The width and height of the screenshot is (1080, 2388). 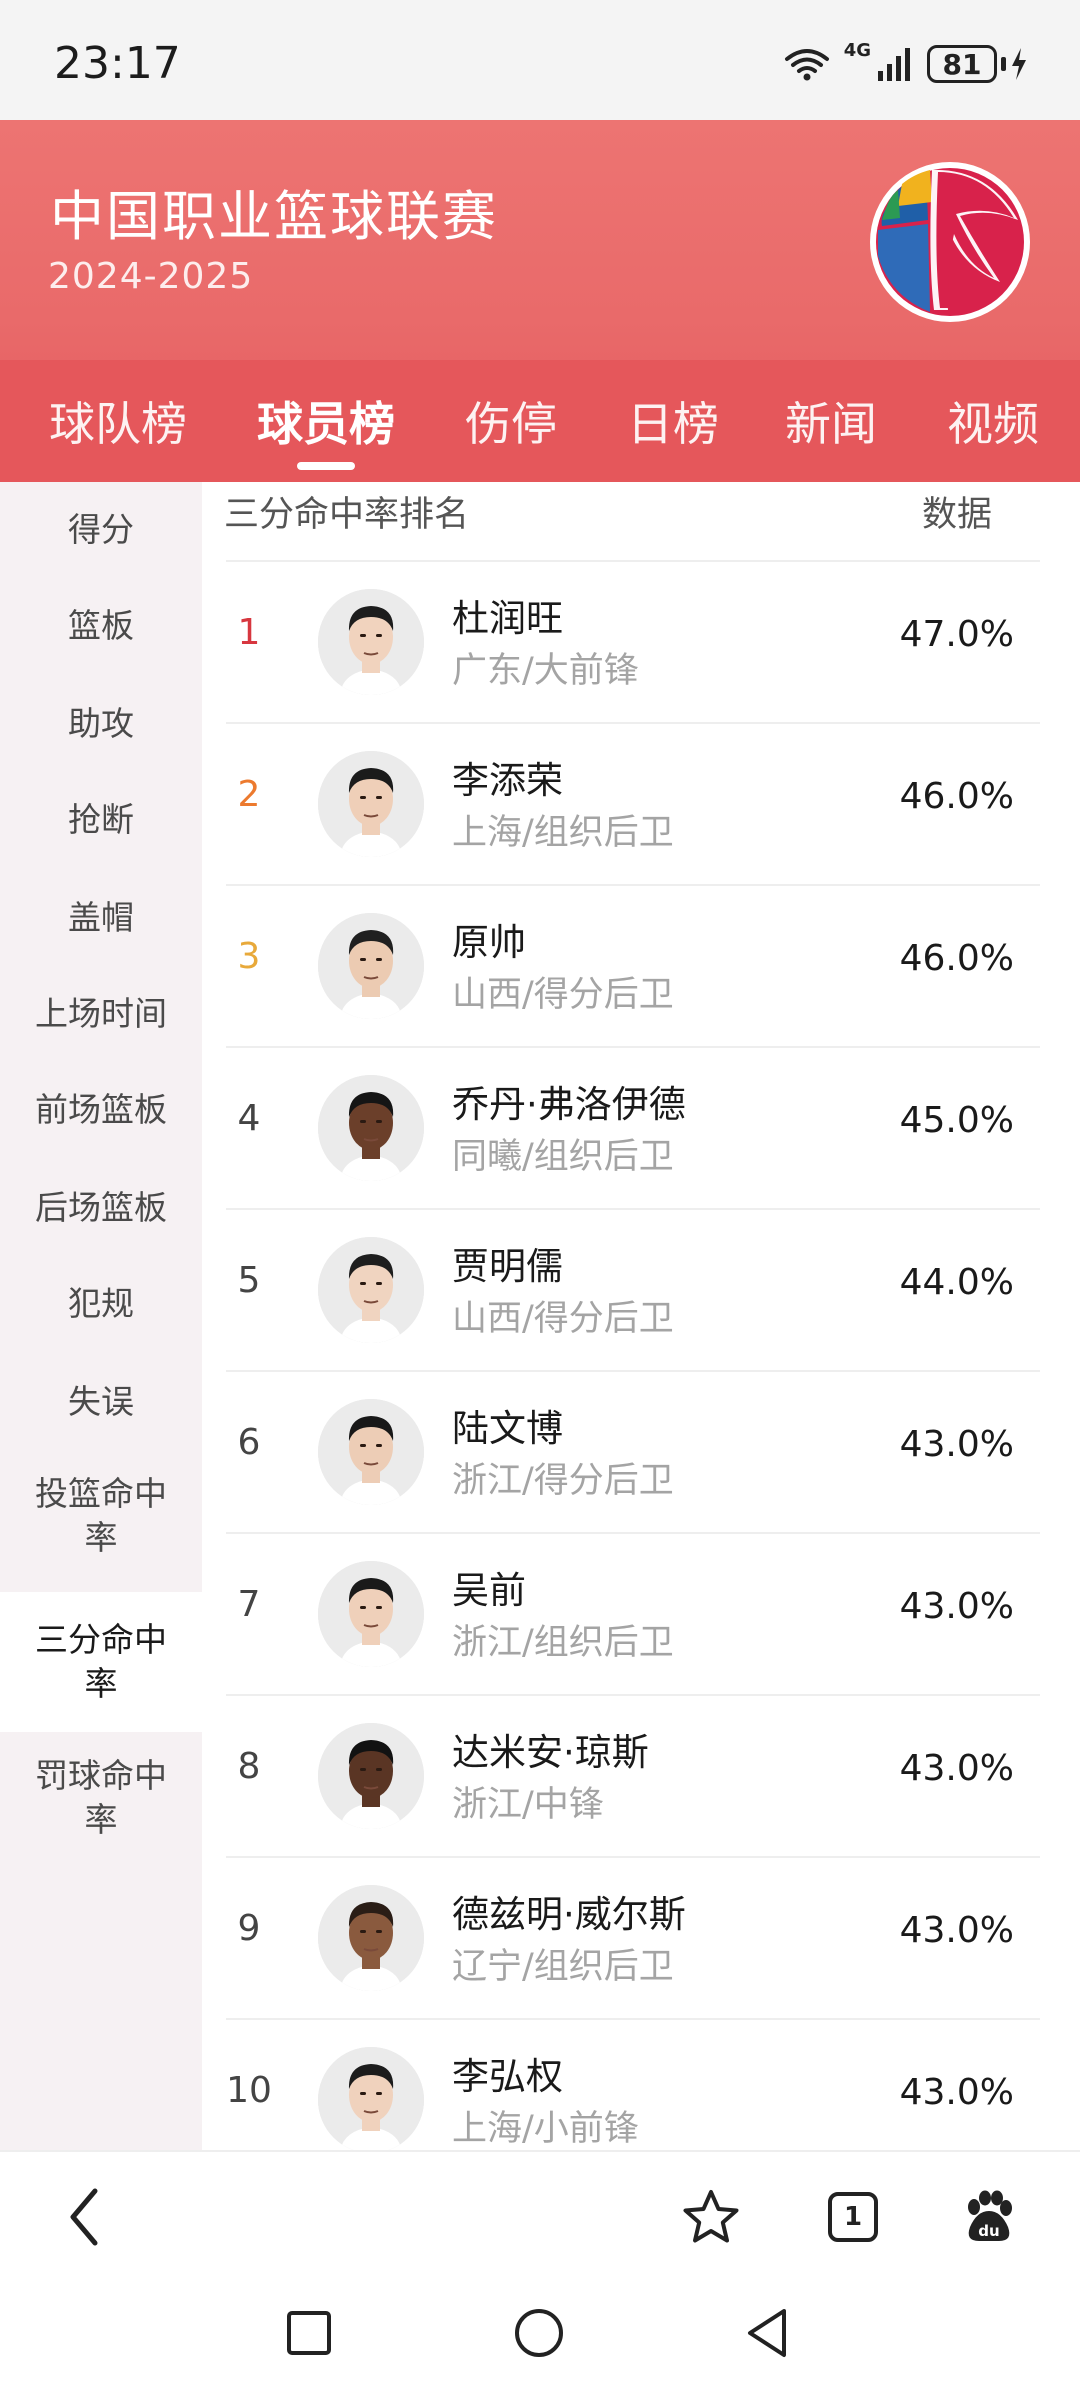 I want to click on player-name: 陆文博, so click(x=507, y=1428).